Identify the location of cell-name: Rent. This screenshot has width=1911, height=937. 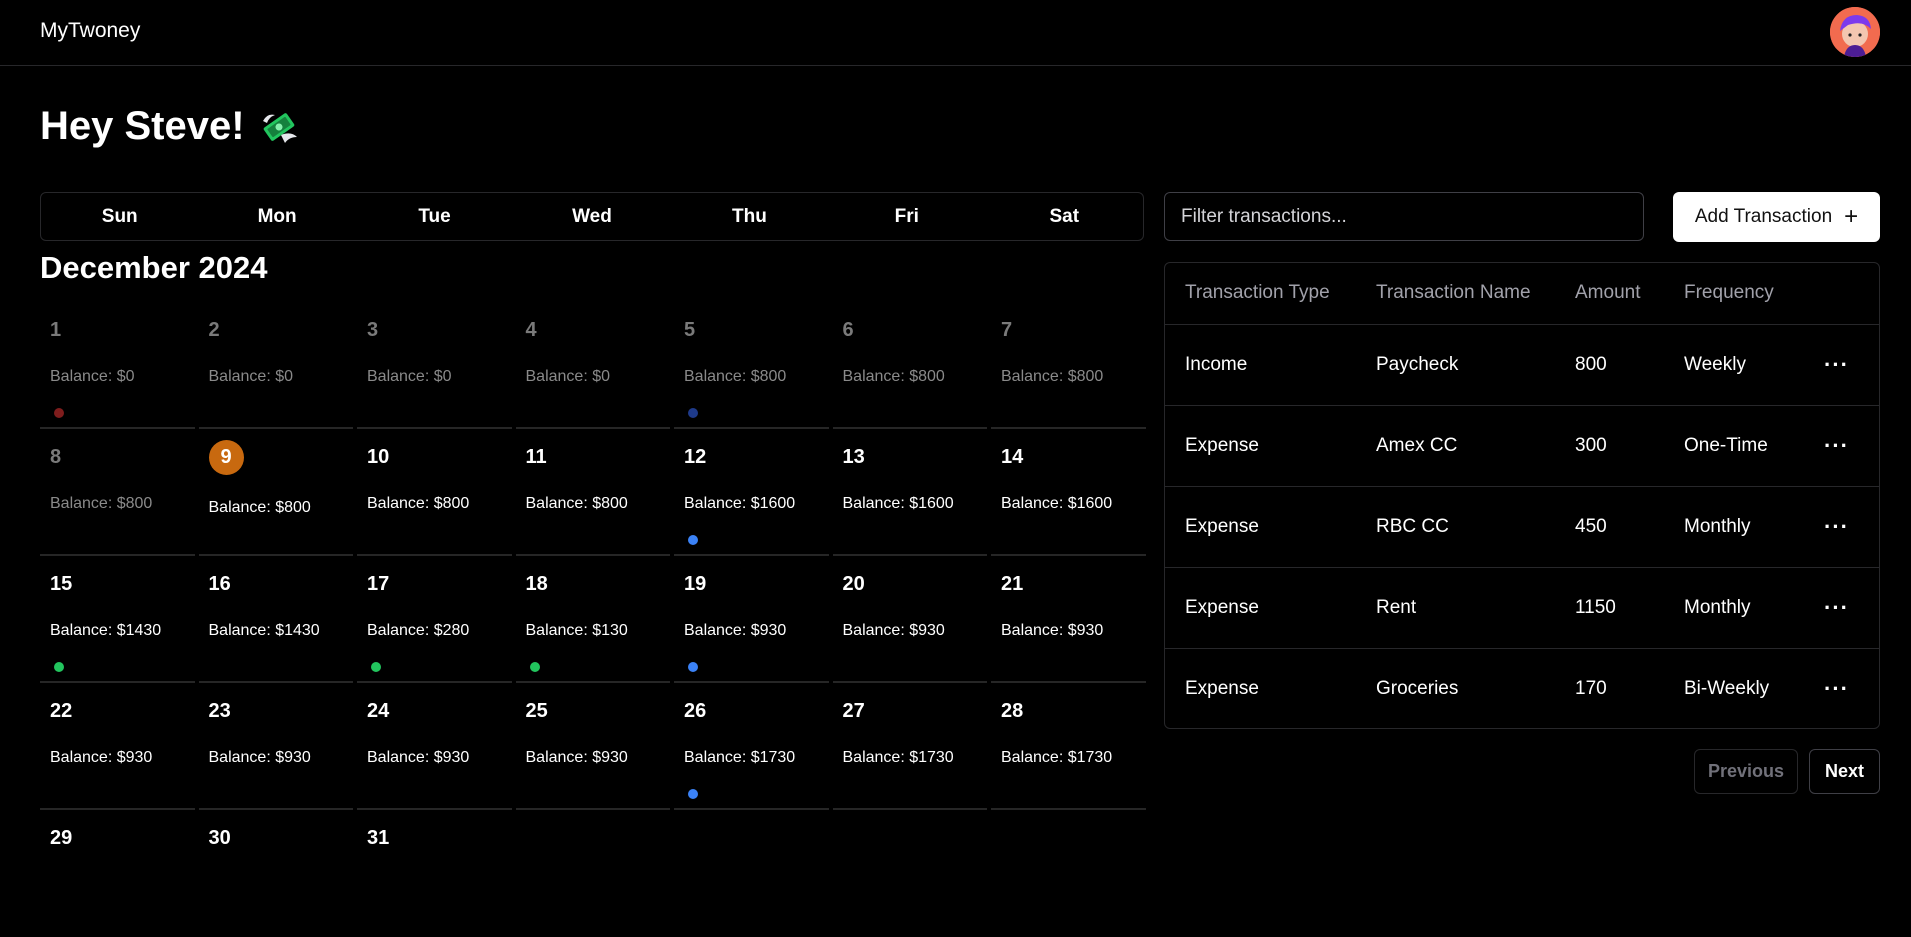
(1455, 608).